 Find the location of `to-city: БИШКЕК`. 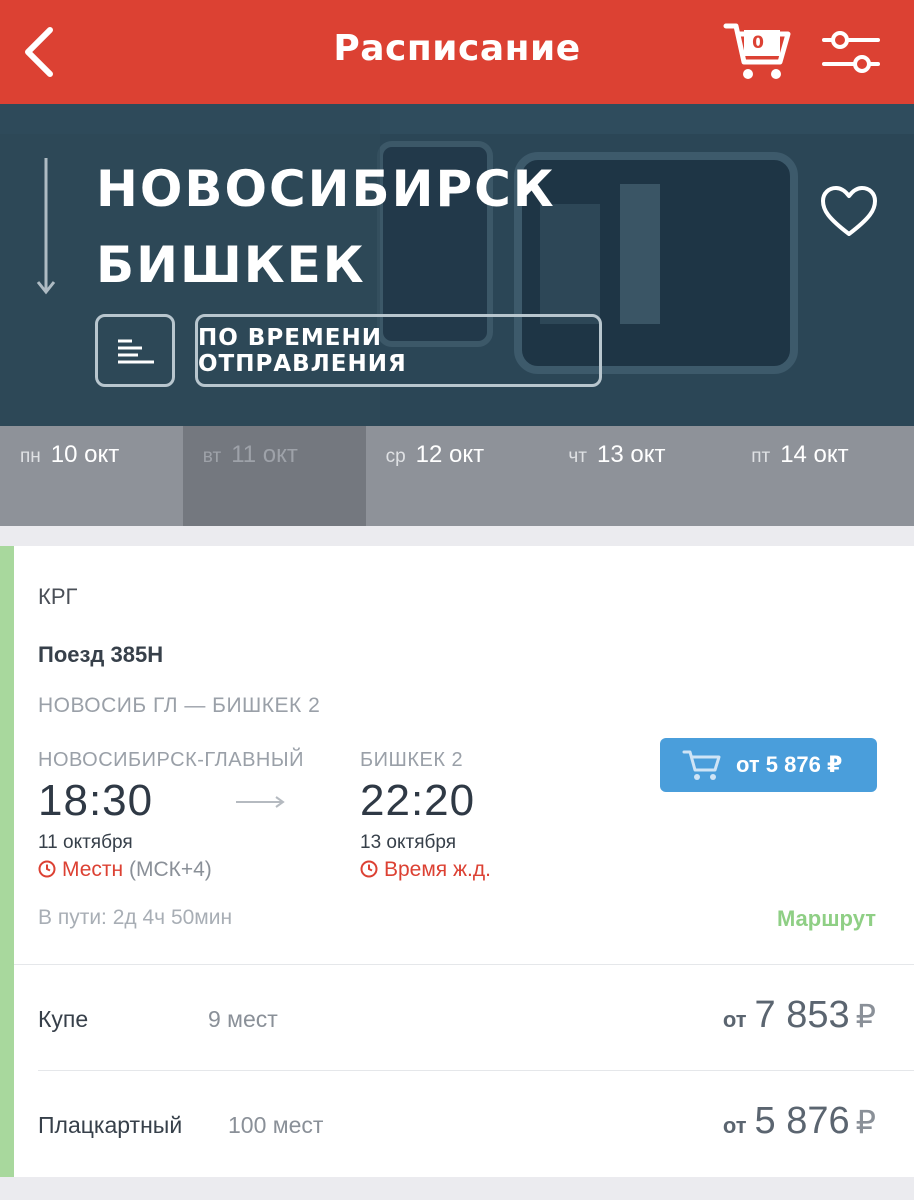

to-city: БИШКЕК is located at coordinates (231, 265).